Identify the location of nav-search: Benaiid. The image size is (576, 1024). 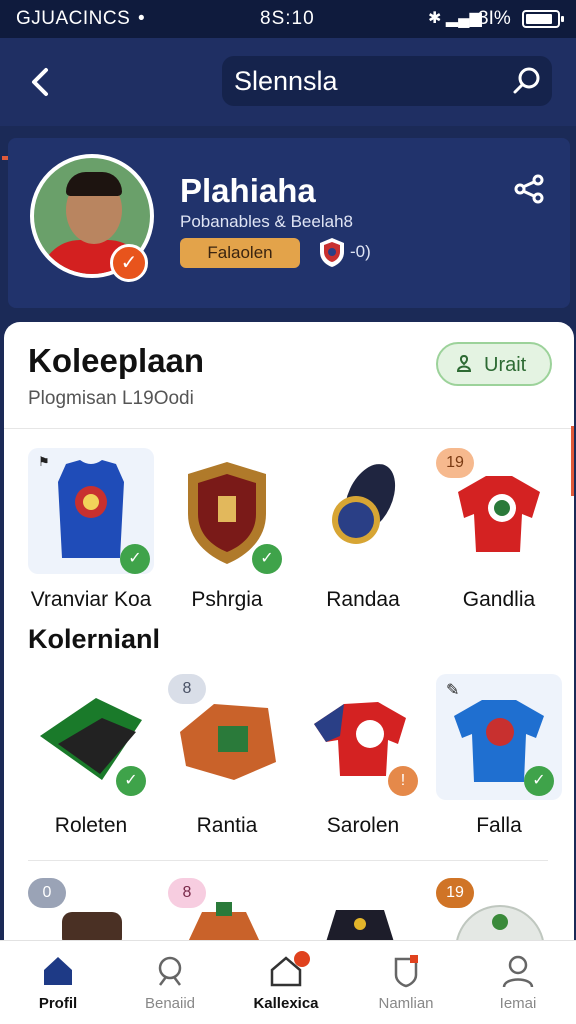
(170, 986).